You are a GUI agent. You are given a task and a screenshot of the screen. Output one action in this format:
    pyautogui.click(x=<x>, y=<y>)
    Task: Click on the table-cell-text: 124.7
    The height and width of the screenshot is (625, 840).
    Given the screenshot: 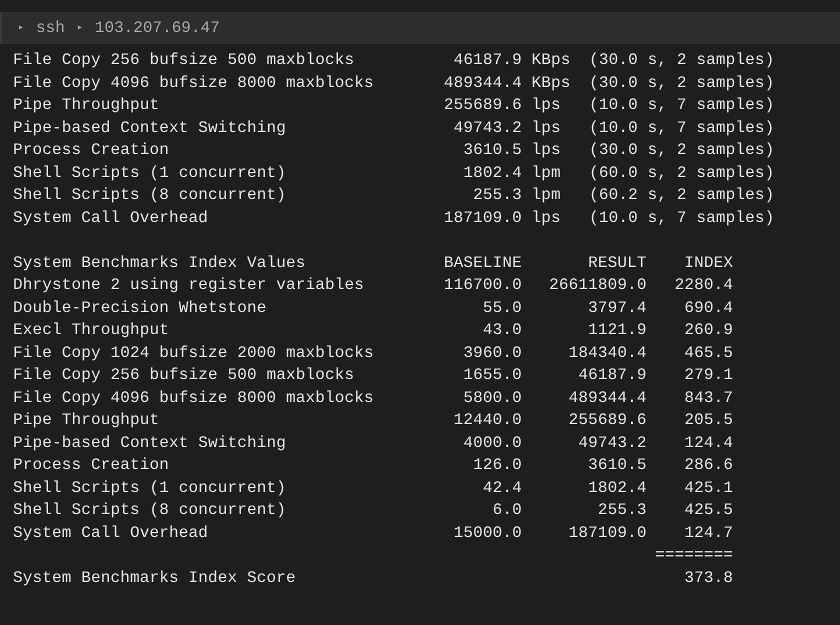 What is the action you would take?
    pyautogui.click(x=708, y=533)
    